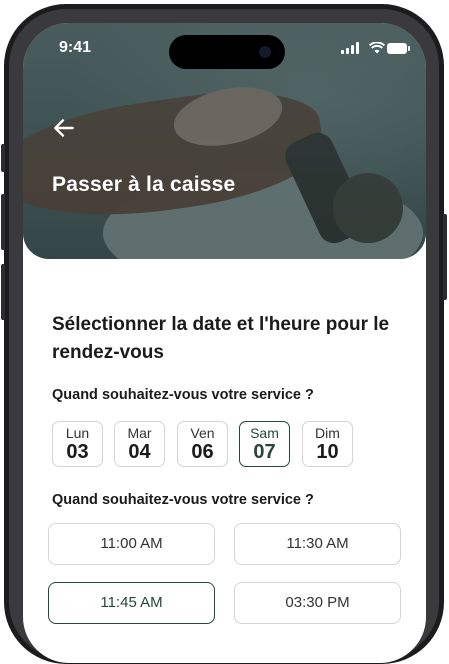 This screenshot has height=664, width=449. What do you see at coordinates (202, 452) in the screenshot?
I see `day-number: 06` at bounding box center [202, 452].